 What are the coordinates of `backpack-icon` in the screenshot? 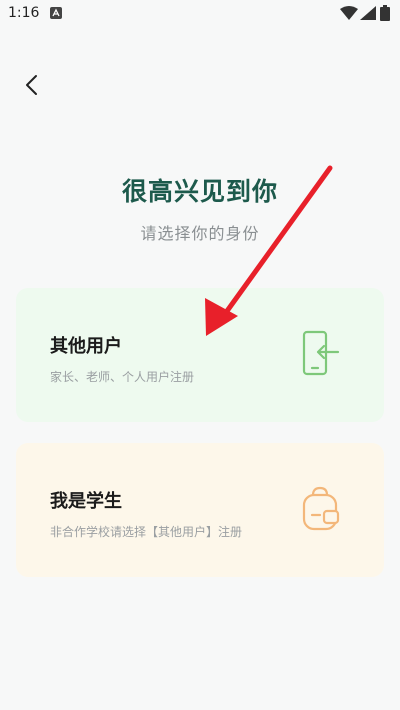 It's located at (321, 508).